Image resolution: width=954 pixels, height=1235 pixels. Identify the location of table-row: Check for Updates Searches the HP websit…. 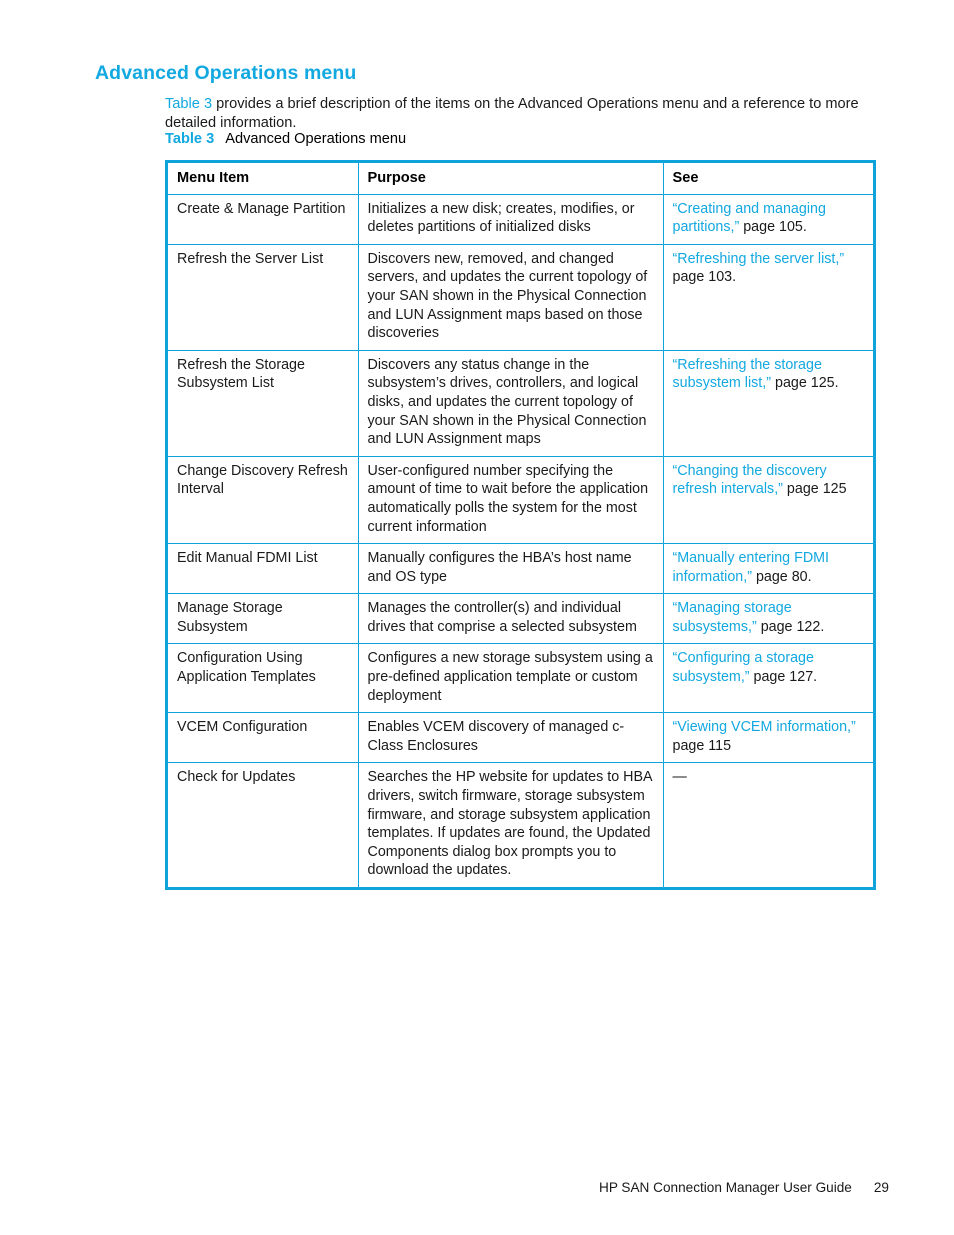
(520, 824).